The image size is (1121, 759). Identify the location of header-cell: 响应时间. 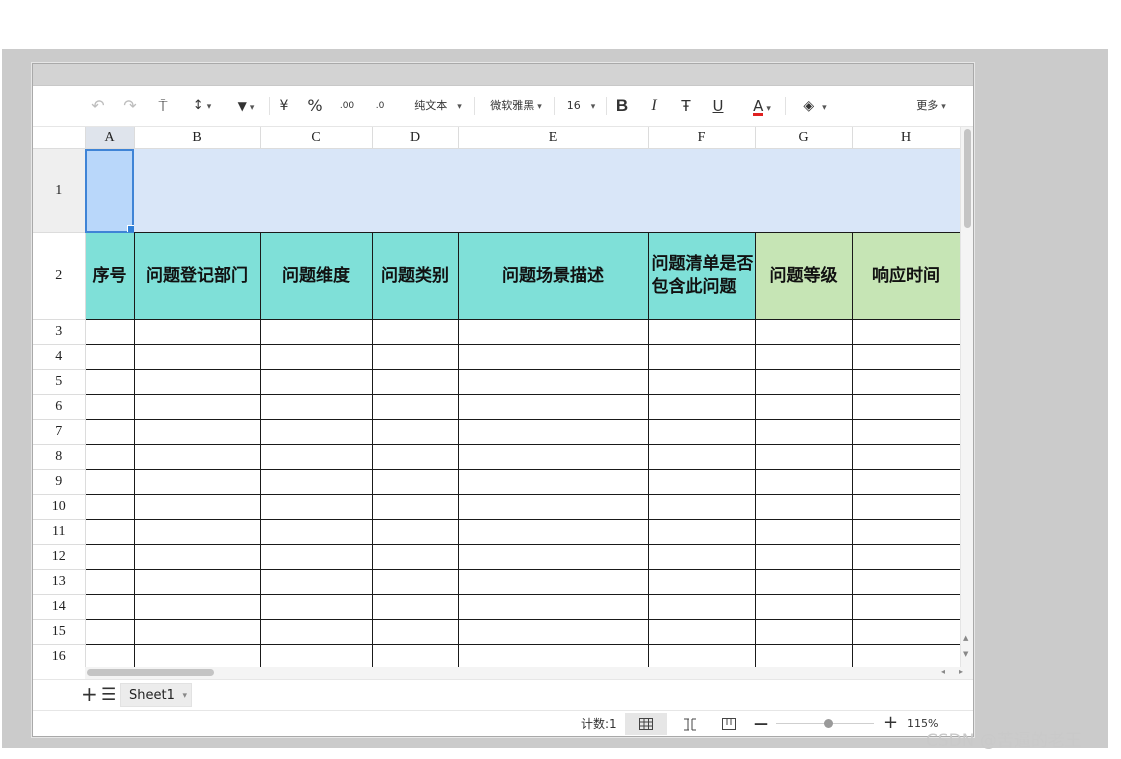
(905, 276).